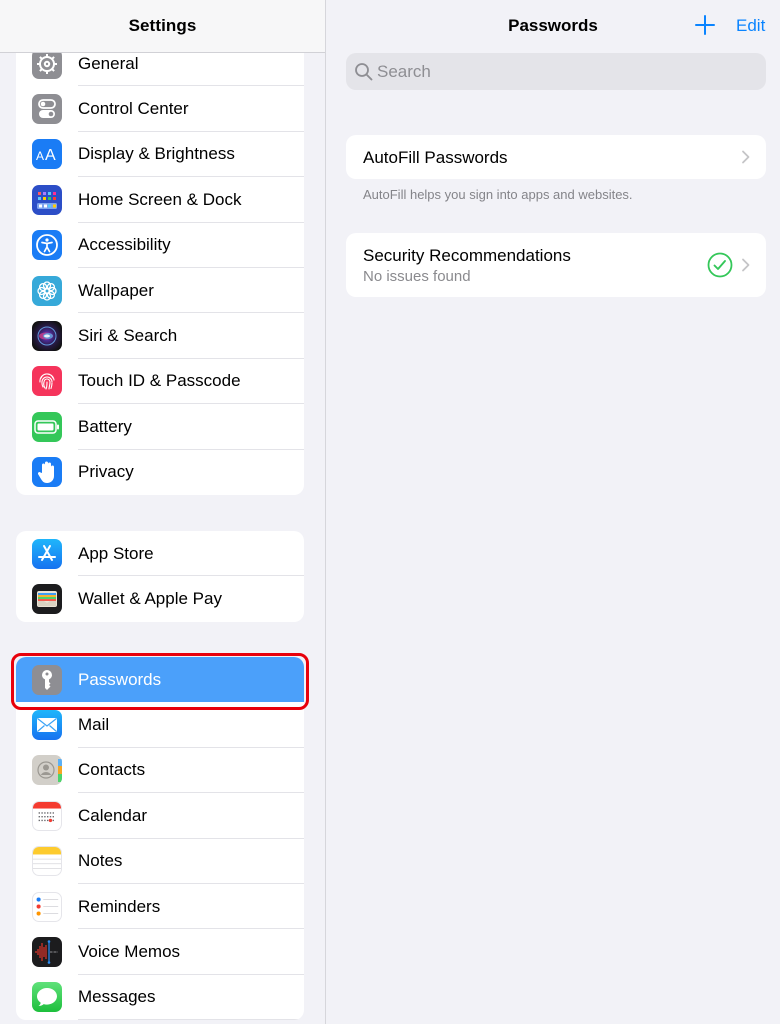  What do you see at coordinates (117, 997) in the screenshot?
I see `sidebar-item-label: Messages` at bounding box center [117, 997].